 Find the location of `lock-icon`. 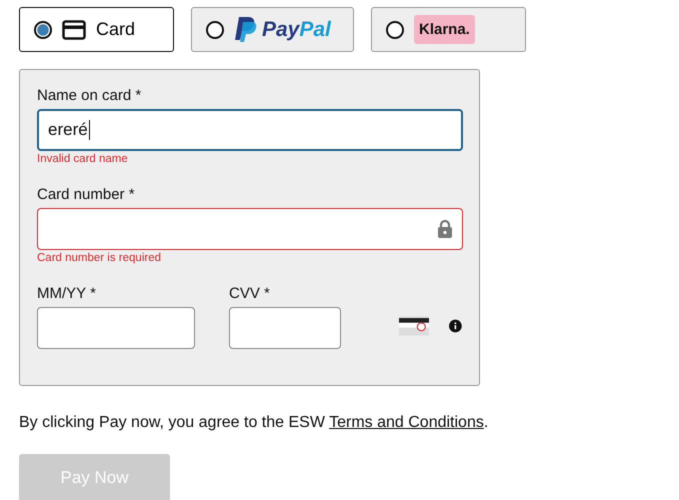

lock-icon is located at coordinates (445, 229).